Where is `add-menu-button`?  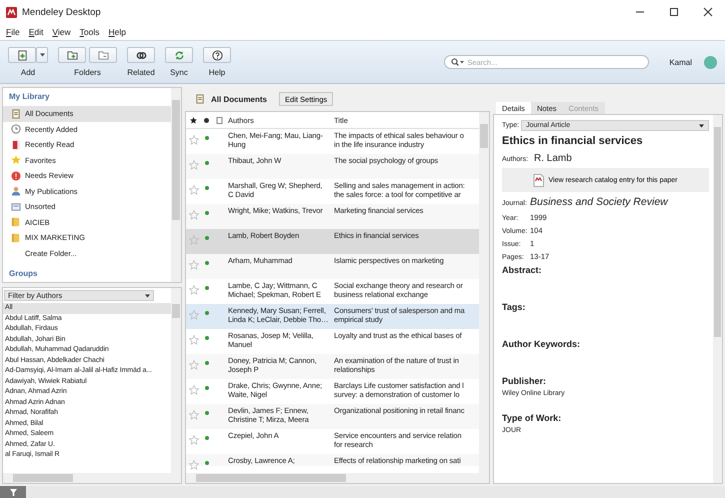
add-menu-button is located at coordinates (42, 55).